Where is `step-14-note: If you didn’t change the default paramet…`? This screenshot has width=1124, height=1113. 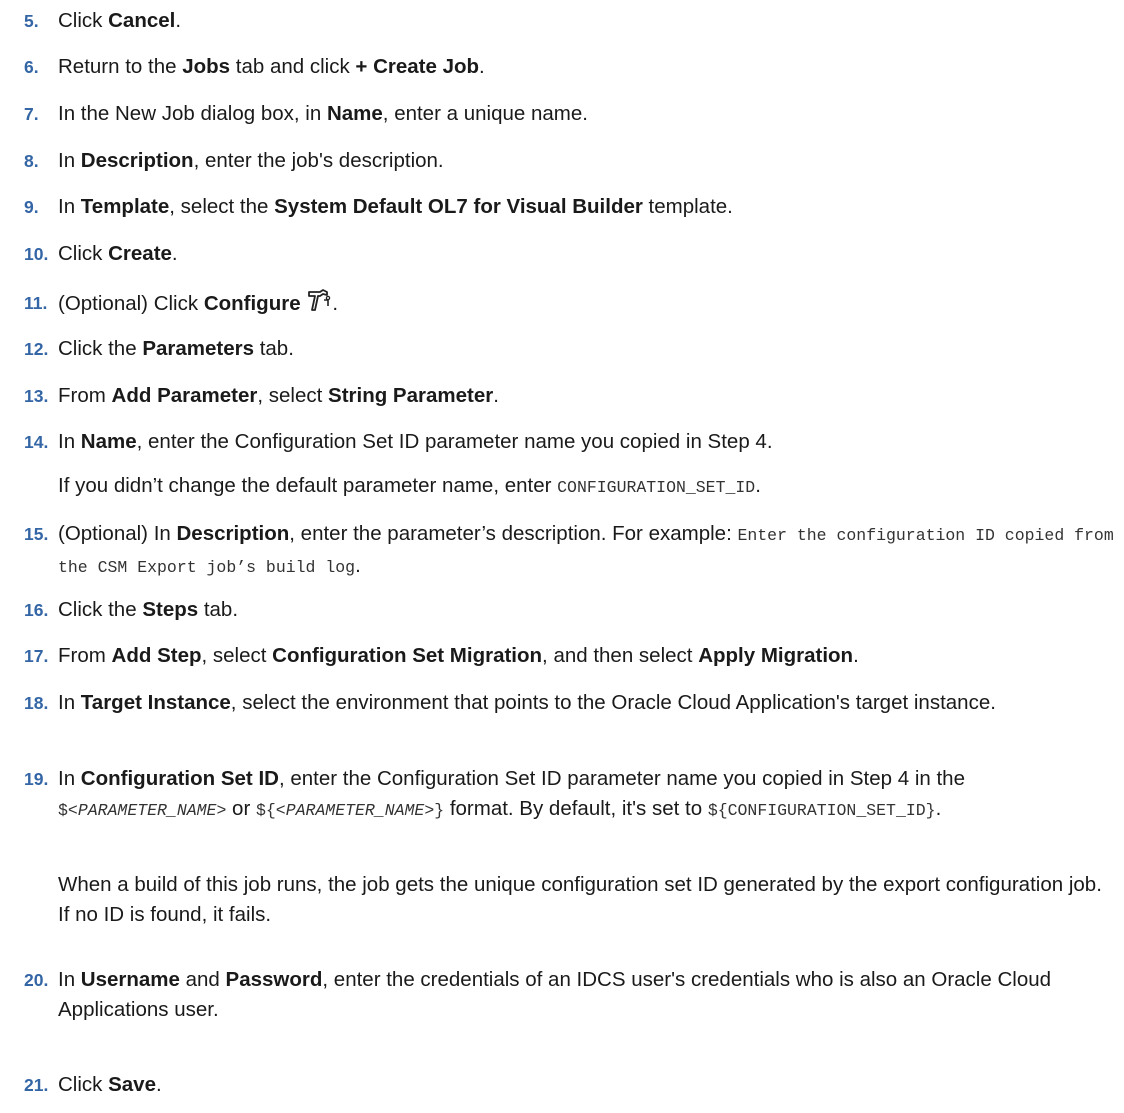 step-14-note: If you didn’t change the default paramet… is located at coordinates (409, 485).